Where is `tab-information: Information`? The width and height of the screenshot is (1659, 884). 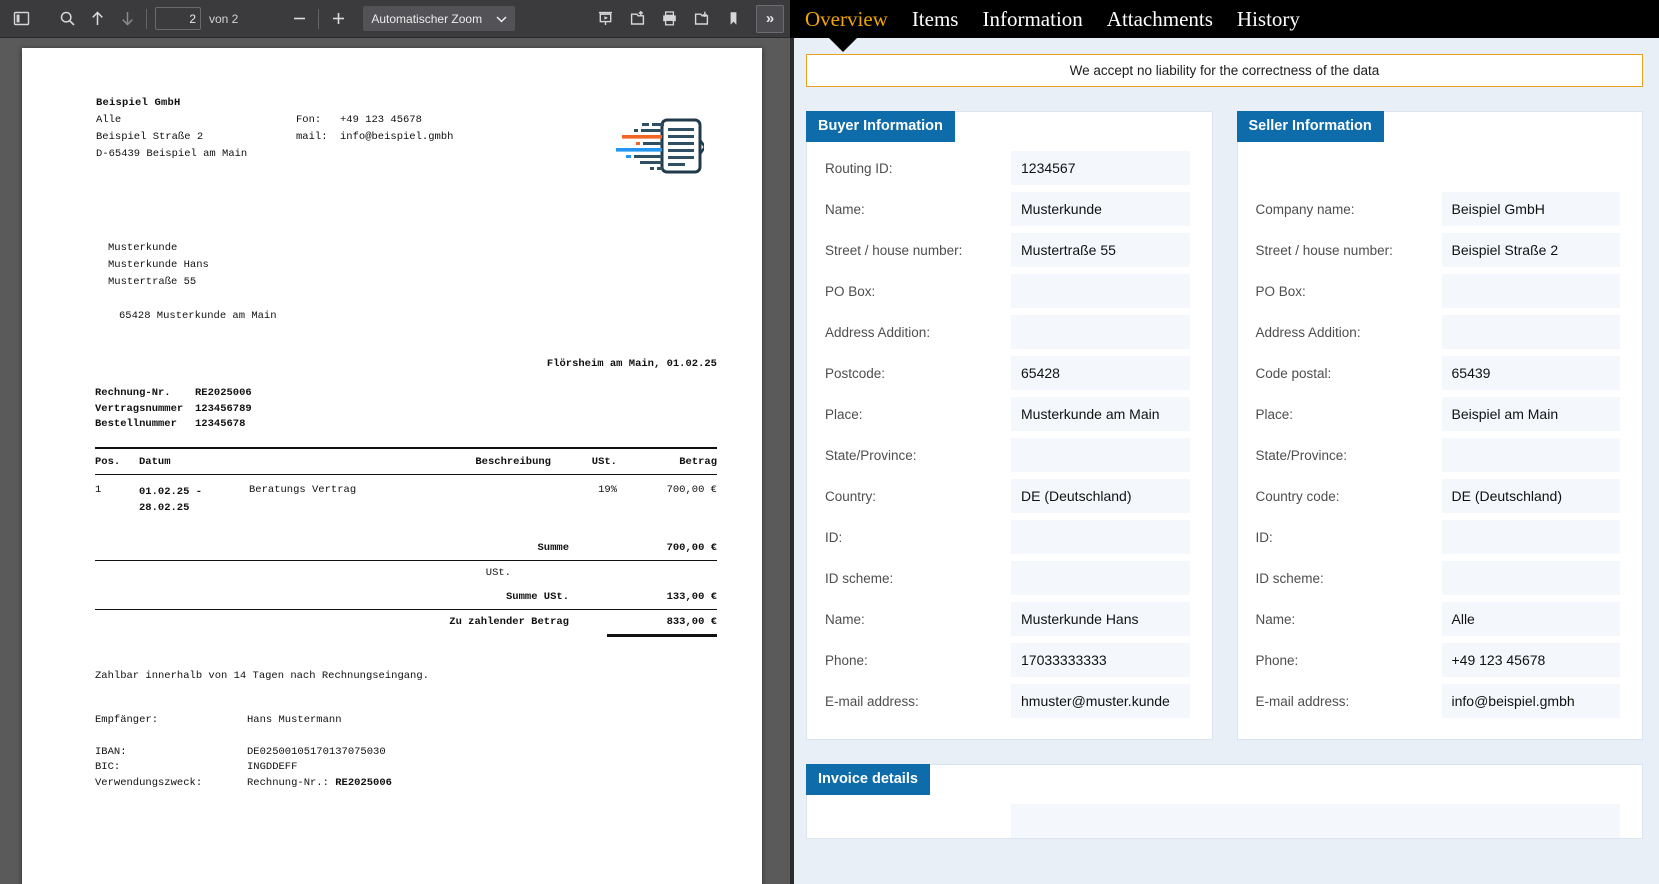 tab-information: Information is located at coordinates (1032, 19).